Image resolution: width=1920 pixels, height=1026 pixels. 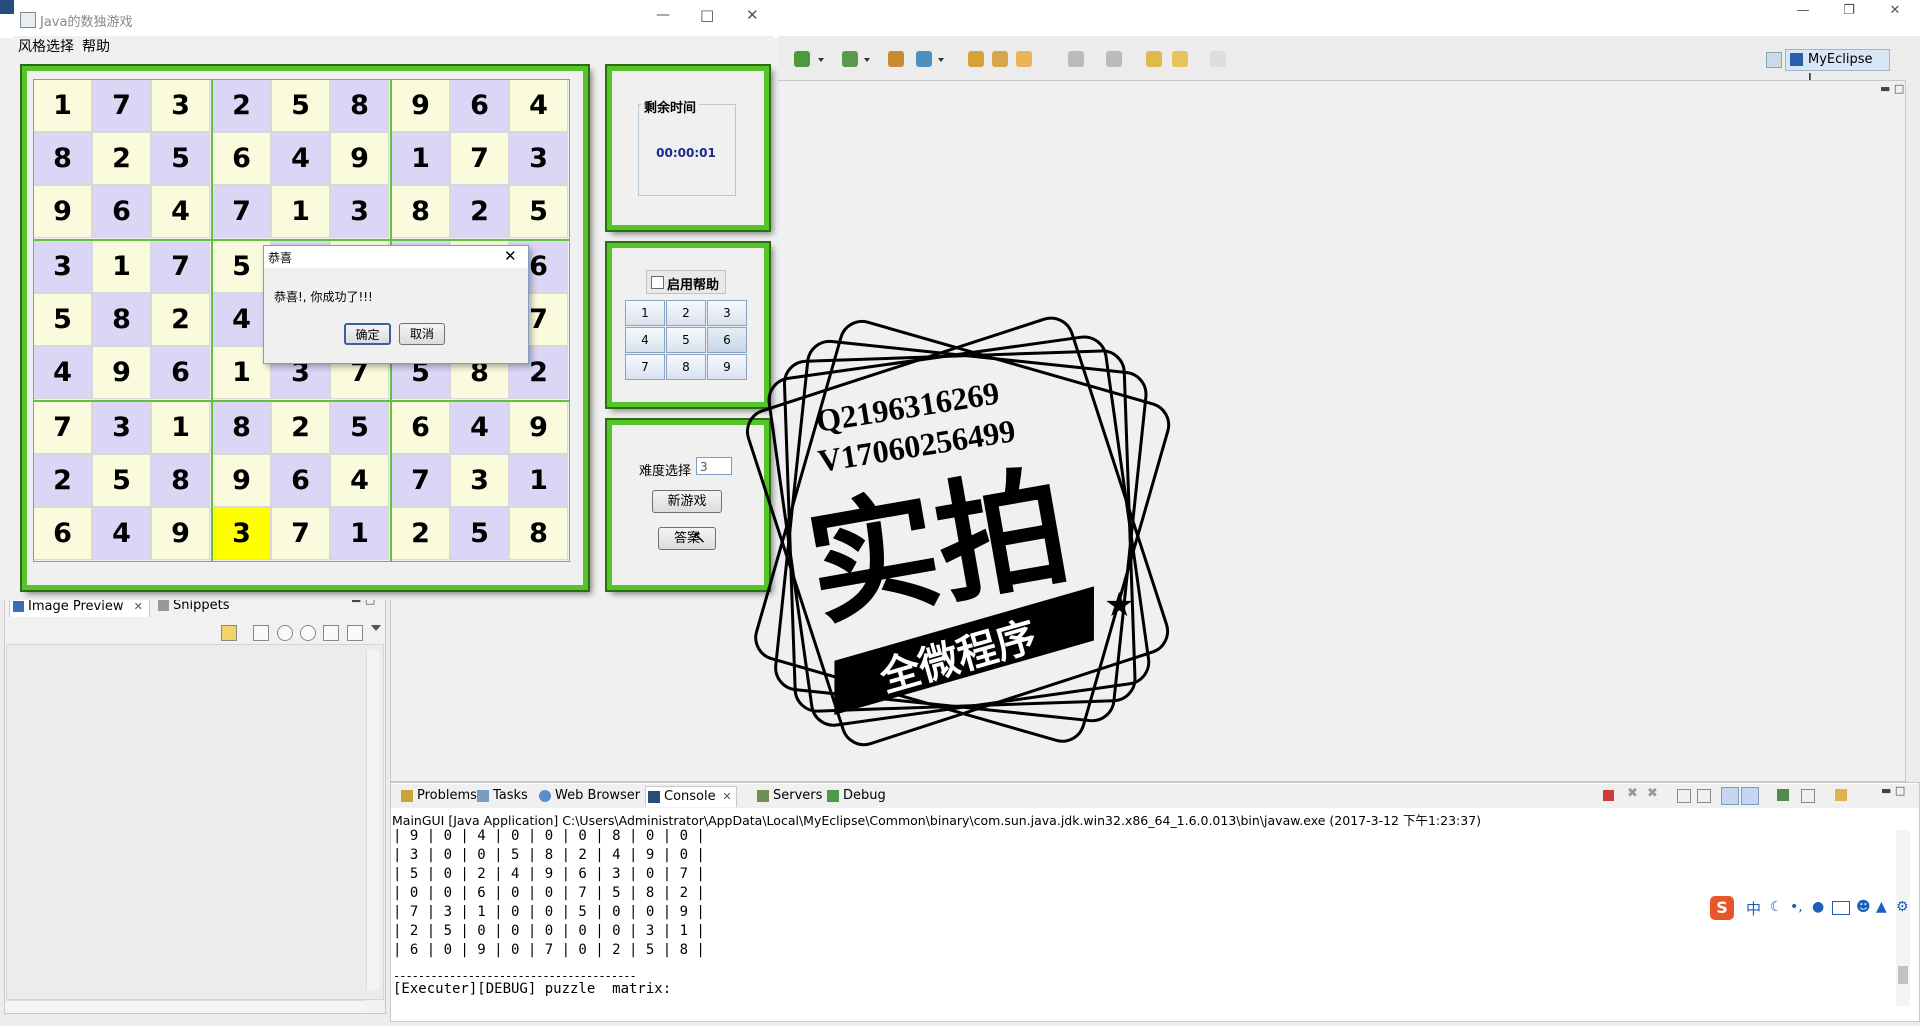 What do you see at coordinates (1730, 796) in the screenshot?
I see `show-stdout-icon` at bounding box center [1730, 796].